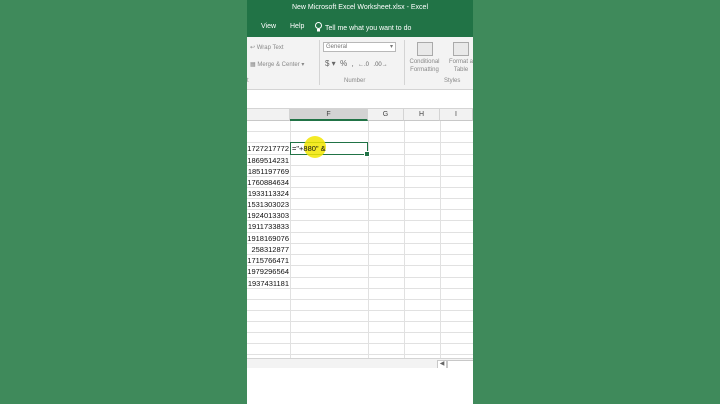  Describe the element at coordinates (297, 26) in the screenshot. I see `menu-help: Help` at that location.